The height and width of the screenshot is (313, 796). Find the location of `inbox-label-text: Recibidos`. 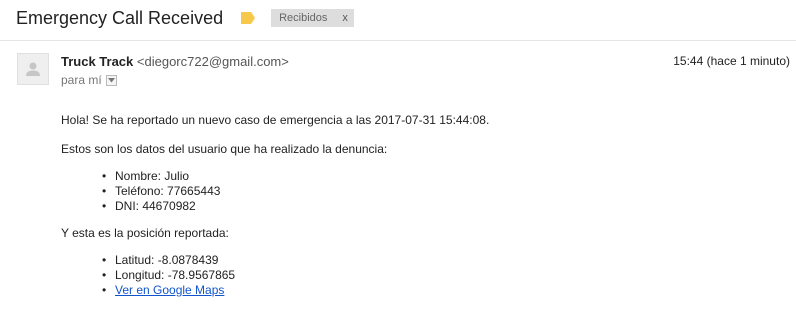

inbox-label-text: Recibidos is located at coordinates (303, 18).